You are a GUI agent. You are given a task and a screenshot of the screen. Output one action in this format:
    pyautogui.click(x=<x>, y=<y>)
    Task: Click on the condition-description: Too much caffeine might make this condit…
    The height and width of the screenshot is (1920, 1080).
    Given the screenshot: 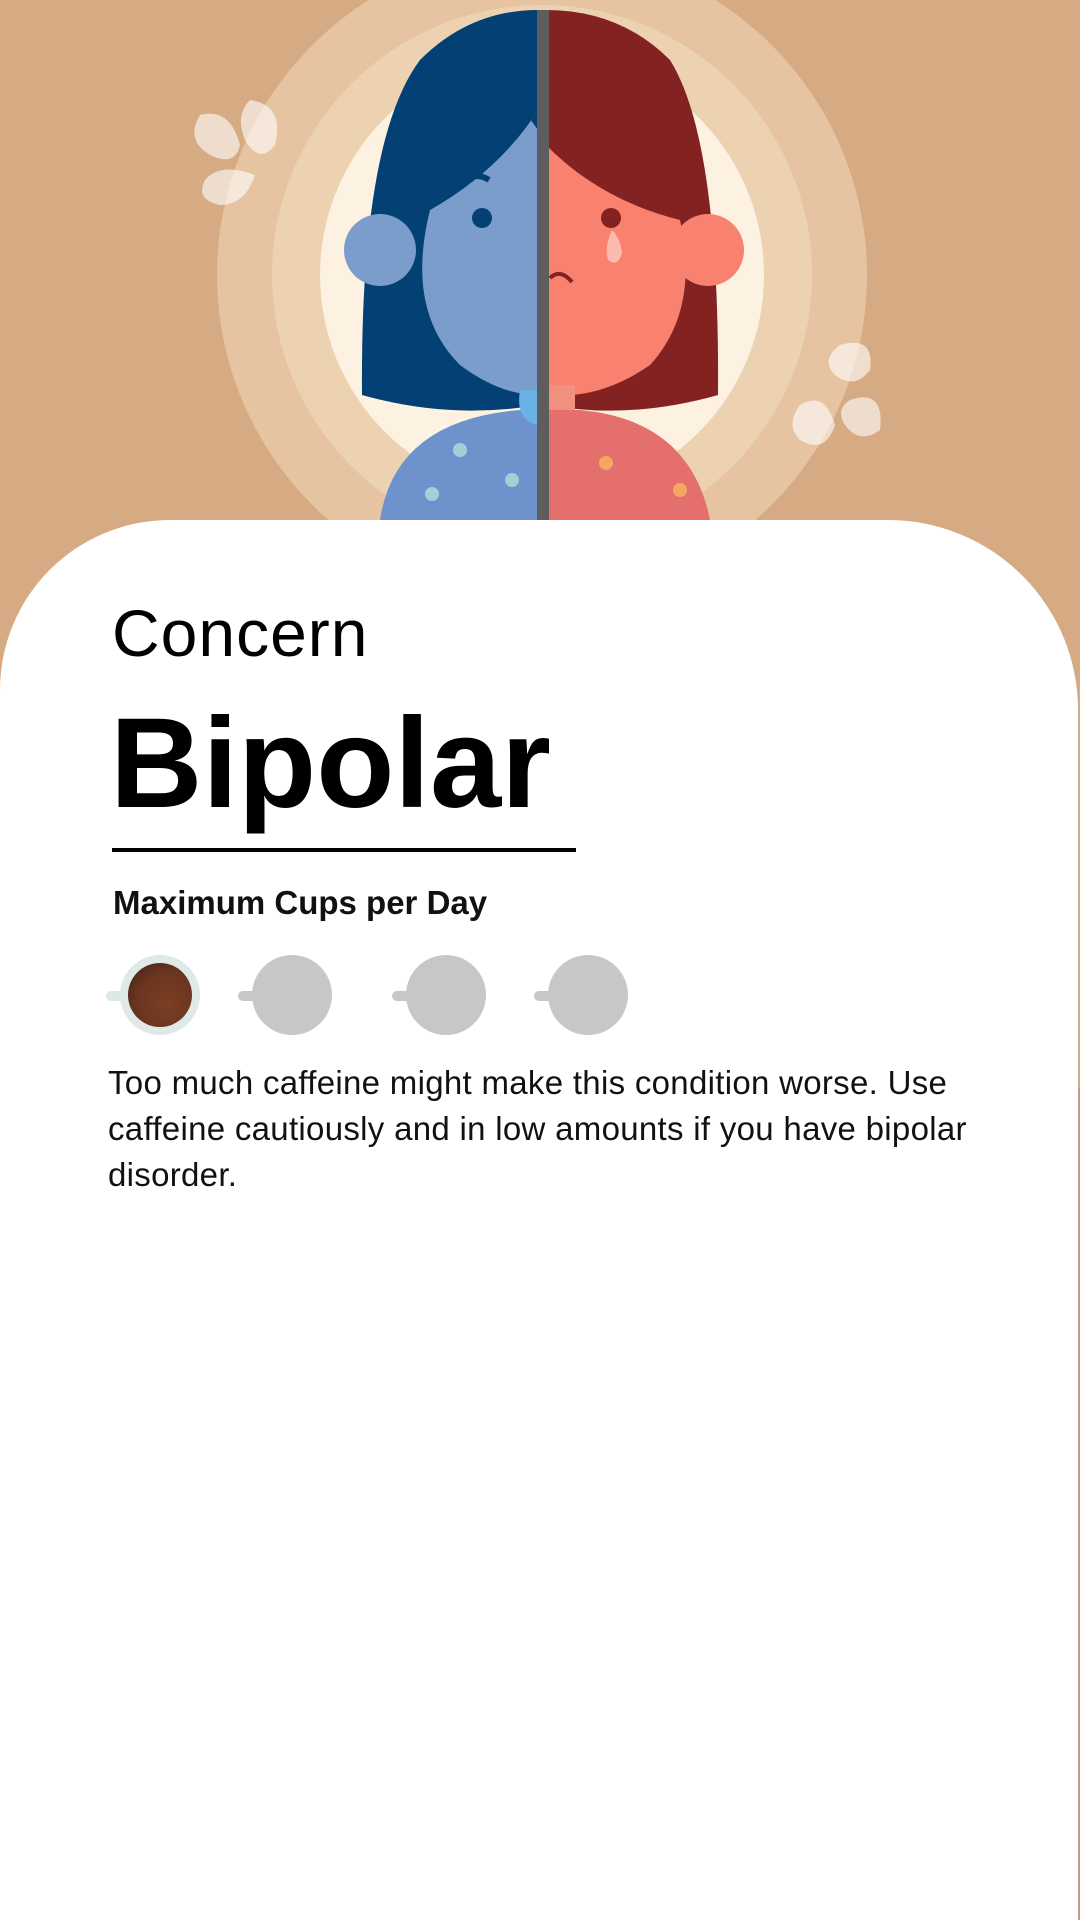 What is the action you would take?
    pyautogui.click(x=537, y=1128)
    